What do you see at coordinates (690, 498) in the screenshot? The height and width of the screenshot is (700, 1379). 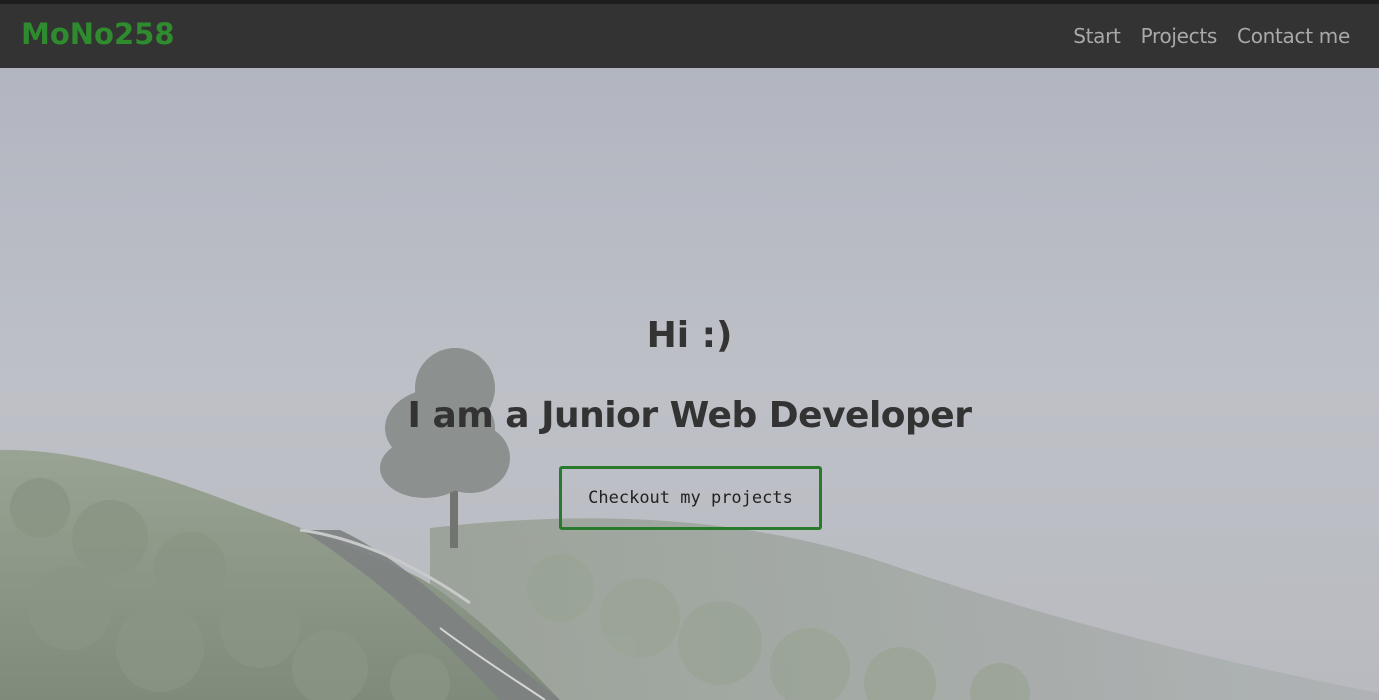 I see `checkout-projects-button: Checkout my projects` at bounding box center [690, 498].